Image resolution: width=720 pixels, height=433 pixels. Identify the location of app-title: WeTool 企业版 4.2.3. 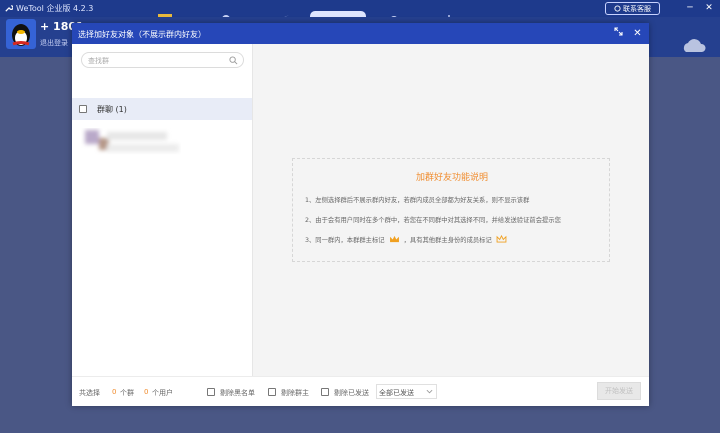
(55, 8).